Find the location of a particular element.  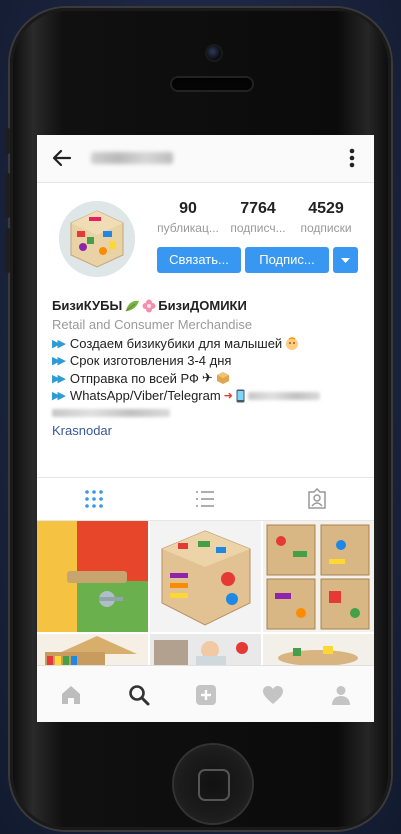

bio-line-2: ▶▶ Срок изготовления 3-4 дня is located at coordinates (207, 360).